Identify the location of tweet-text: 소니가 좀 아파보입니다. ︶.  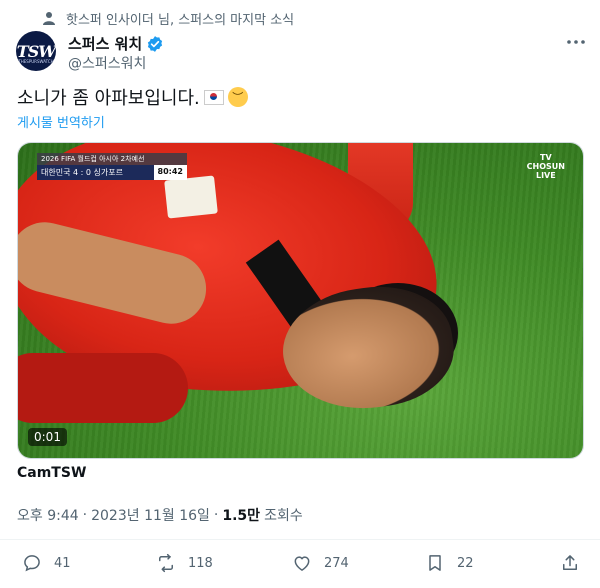
(132, 97).